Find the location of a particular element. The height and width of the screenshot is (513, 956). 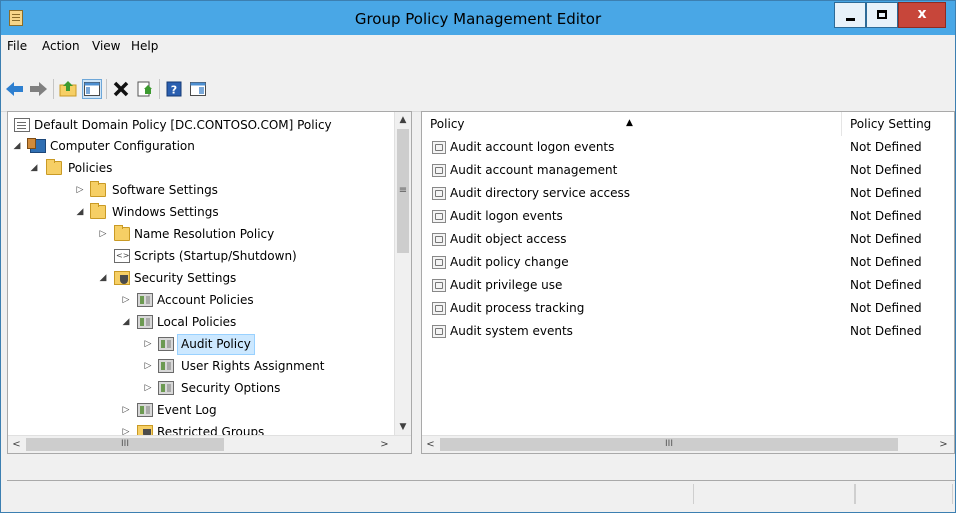

policy-name: Audit account logon events is located at coordinates (532, 147).